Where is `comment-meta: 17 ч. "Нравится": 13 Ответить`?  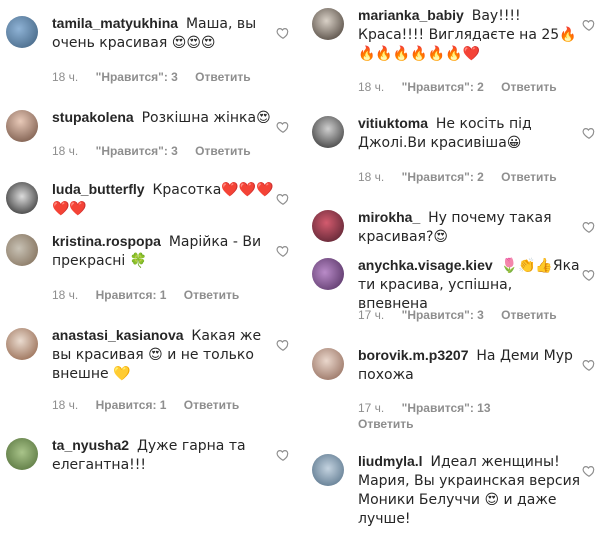 comment-meta: 17 ч. "Нравится": 13 Ответить is located at coordinates (458, 416).